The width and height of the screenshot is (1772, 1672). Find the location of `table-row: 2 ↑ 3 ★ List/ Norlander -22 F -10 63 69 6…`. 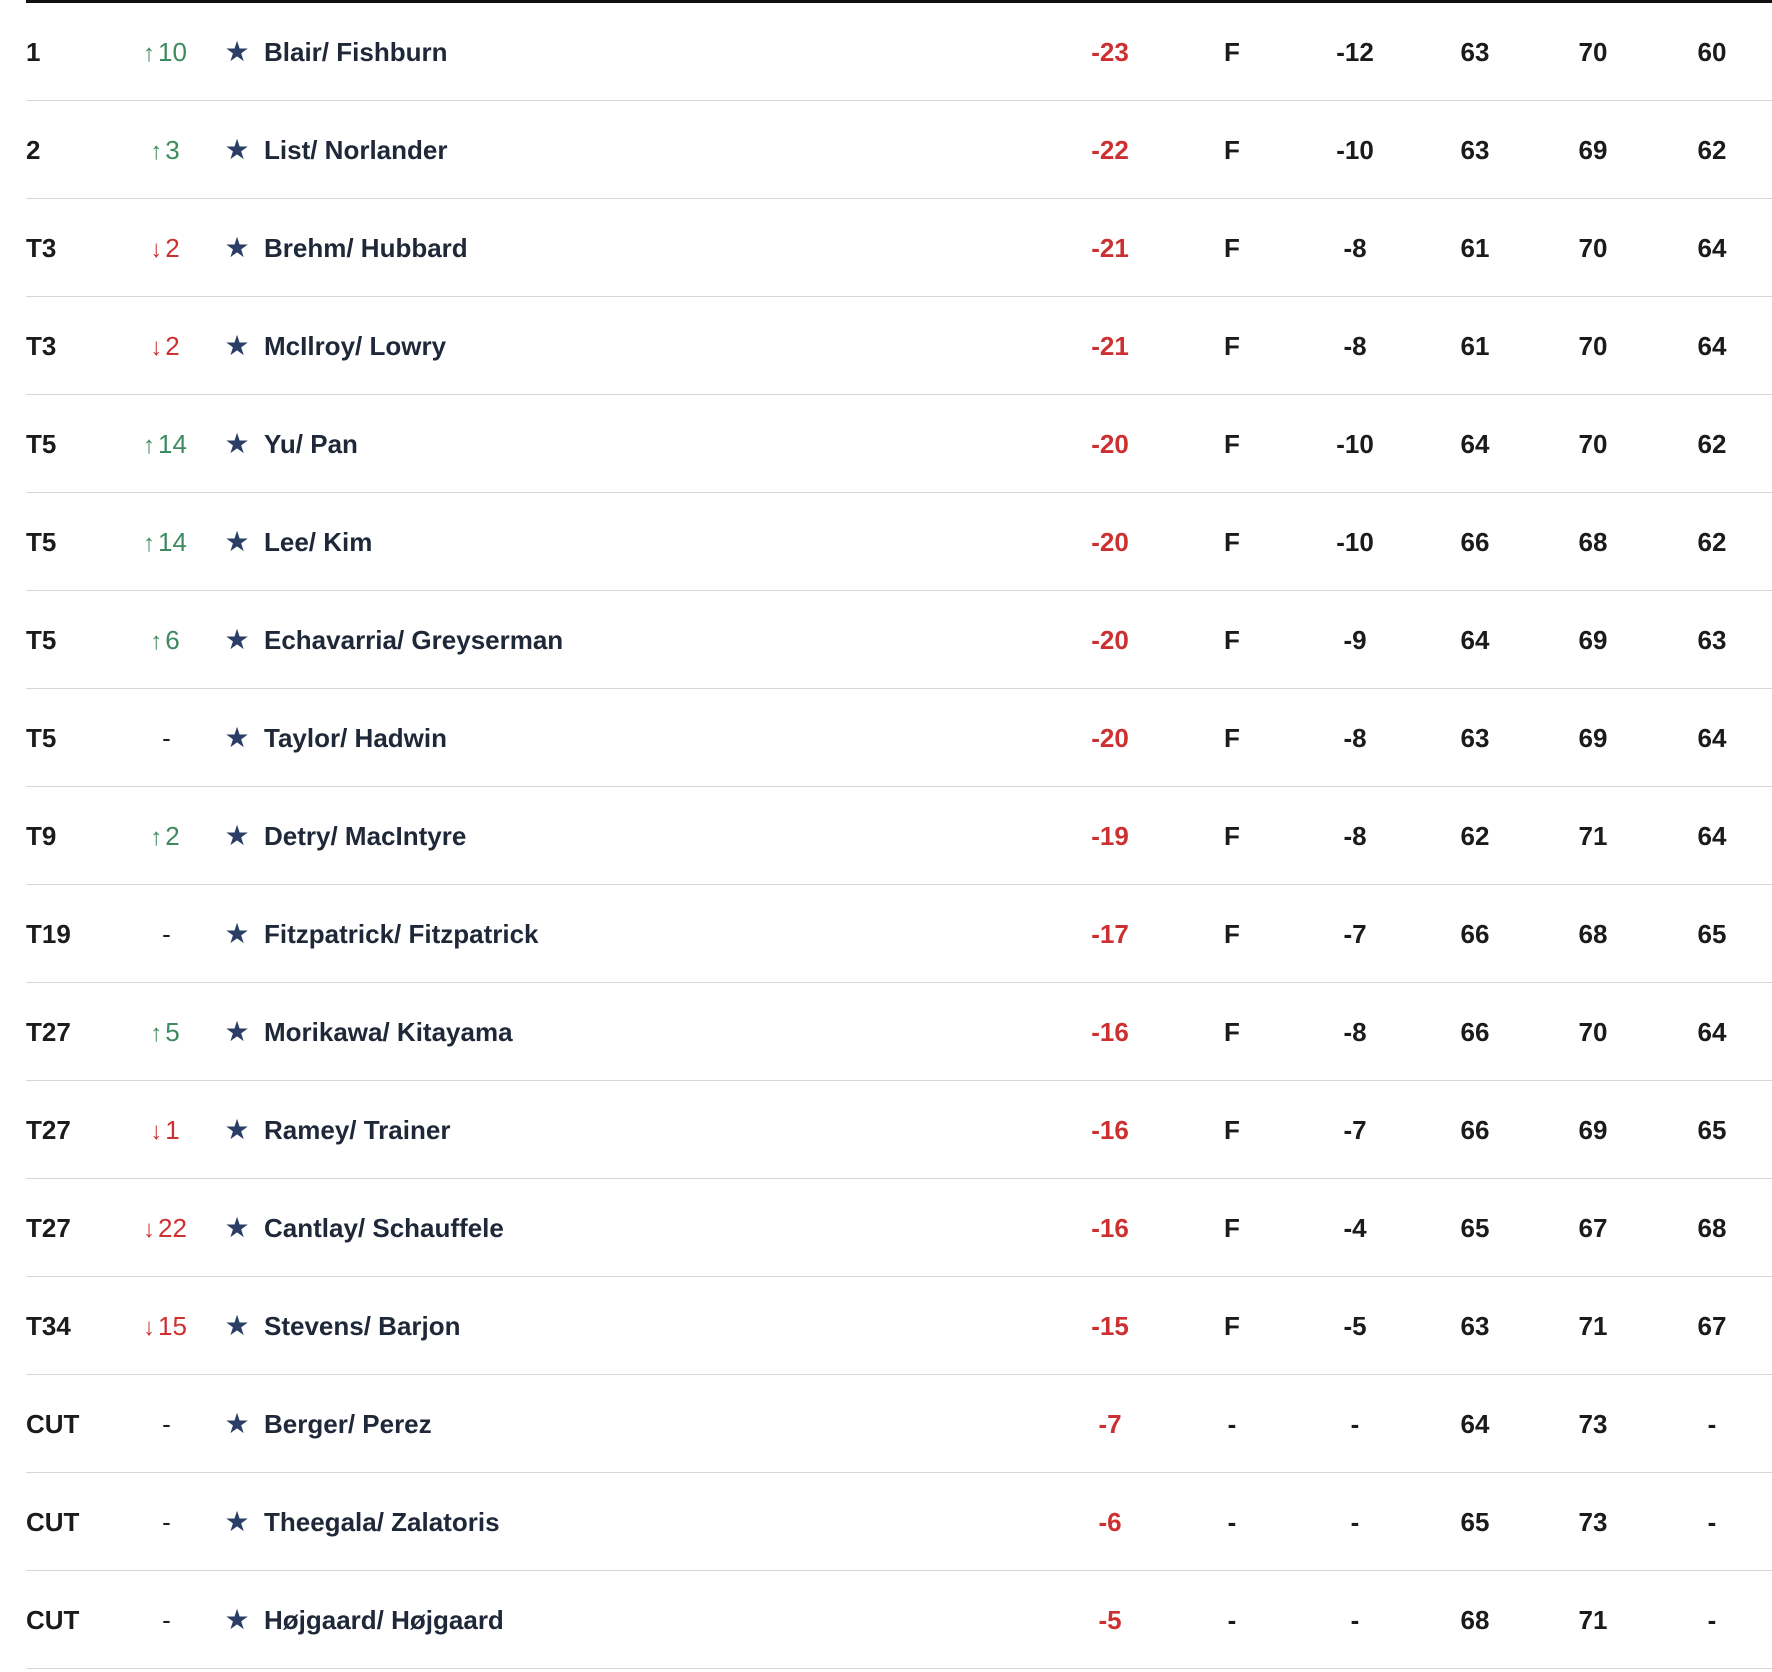

table-row: 2 ↑ 3 ★ List/ Norlander -22 F -10 63 69 6… is located at coordinates (886, 150).